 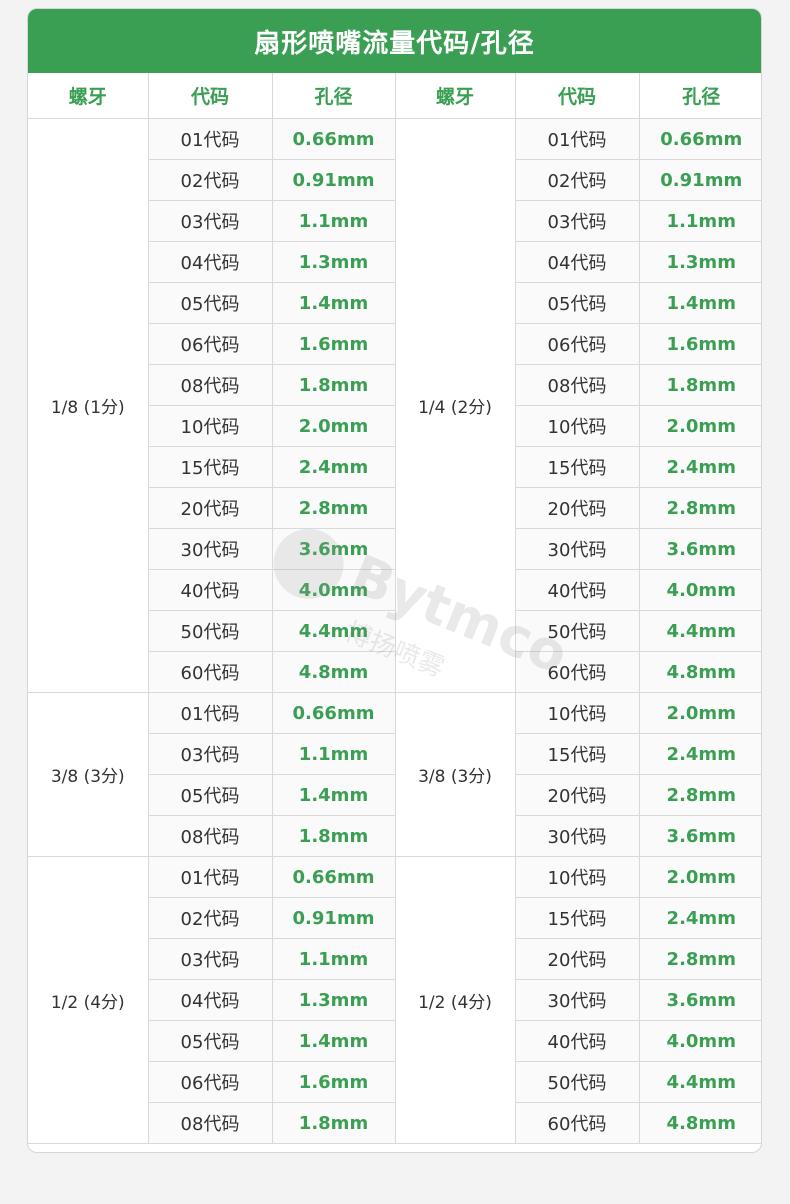 I want to click on header-row: 螺牙 代码 孔径 螺牙 代码 孔径, so click(x=394, y=96).